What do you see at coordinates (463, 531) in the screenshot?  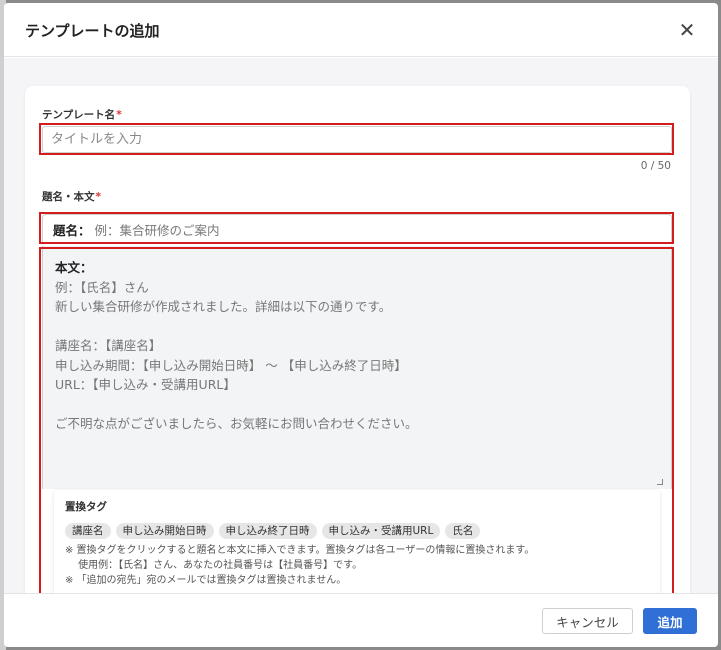 I see `tag-user-name: 氏名` at bounding box center [463, 531].